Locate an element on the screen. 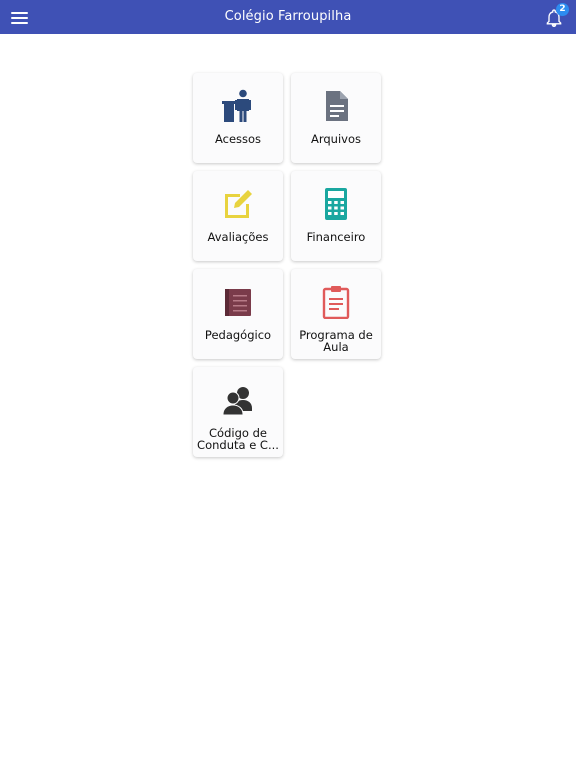 This screenshot has height=768, width=576. tile-financeiro: Financeiro is located at coordinates (336, 216).